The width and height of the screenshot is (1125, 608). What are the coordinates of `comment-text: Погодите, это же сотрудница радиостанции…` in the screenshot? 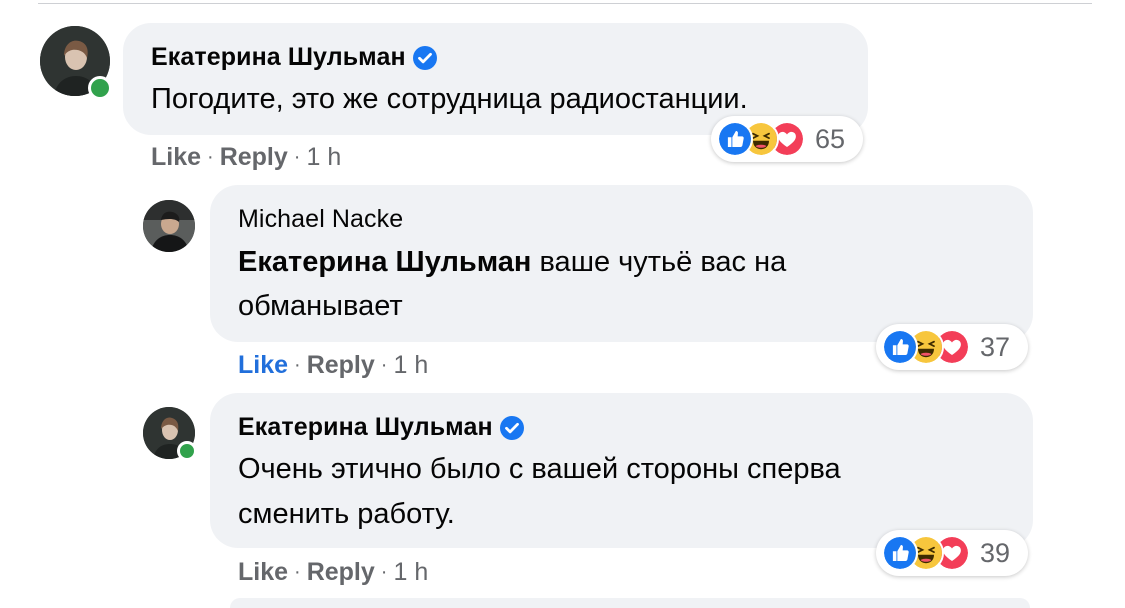 It's located at (449, 99).